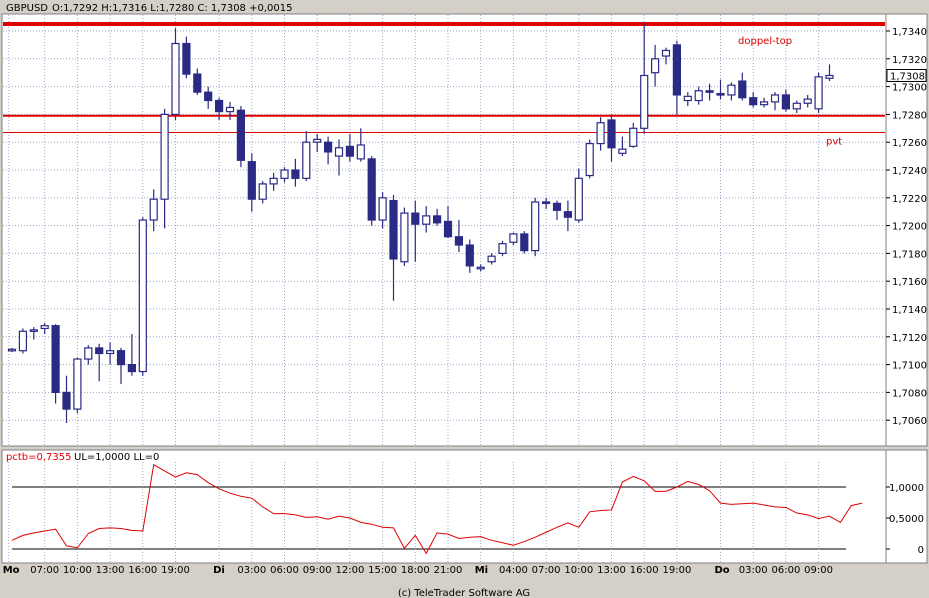  I want to click on price-y-tick-label: 1,7180, so click(909, 254).